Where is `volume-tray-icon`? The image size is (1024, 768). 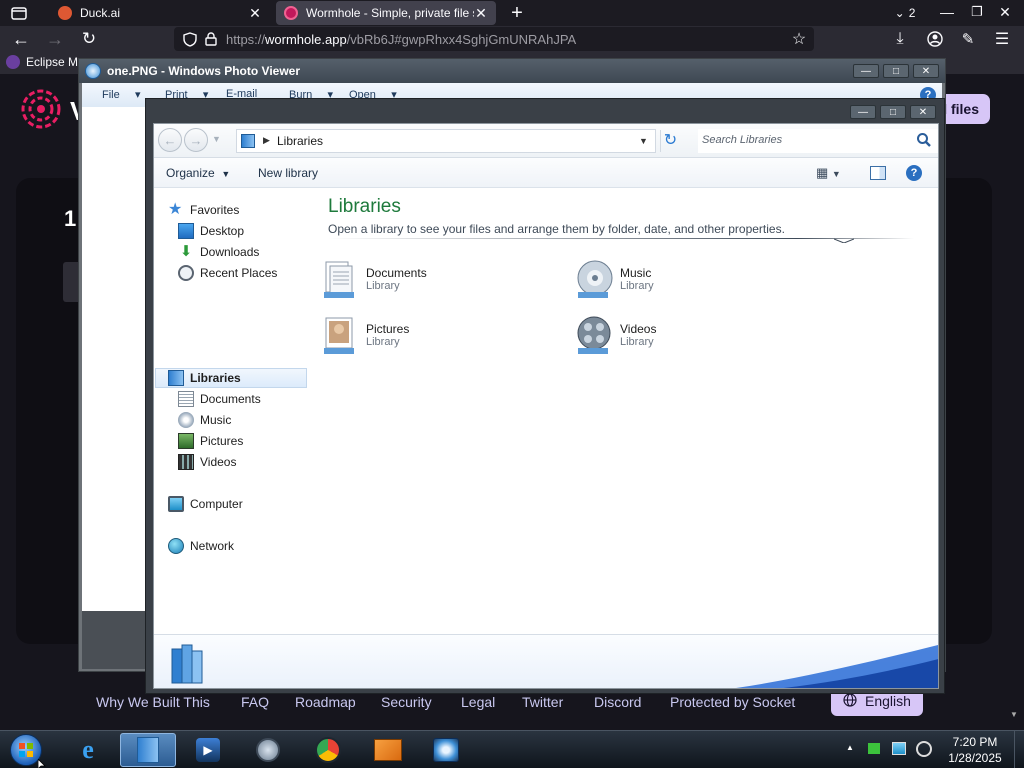 volume-tray-icon is located at coordinates (924, 749).